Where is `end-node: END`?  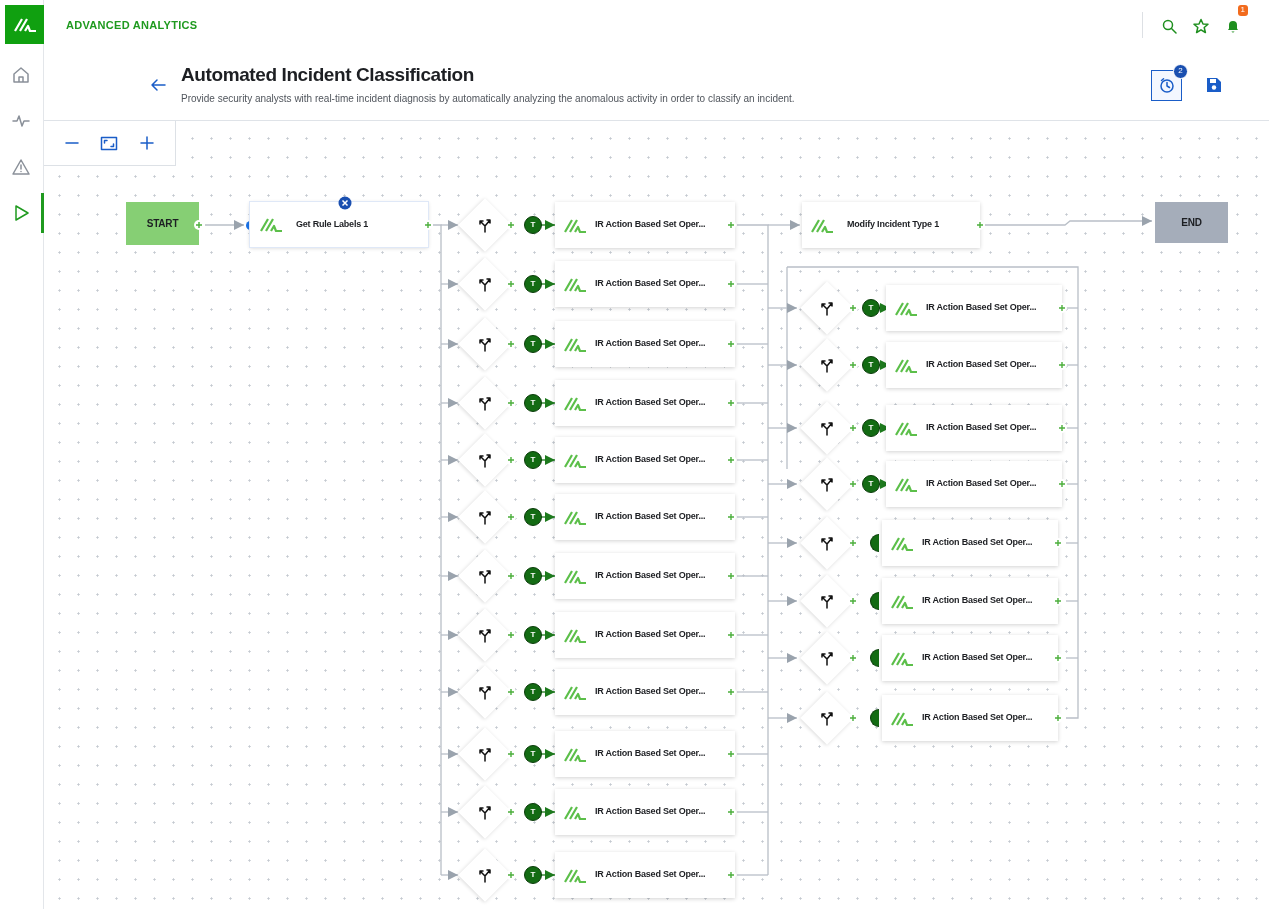
end-node: END is located at coordinates (1191, 222).